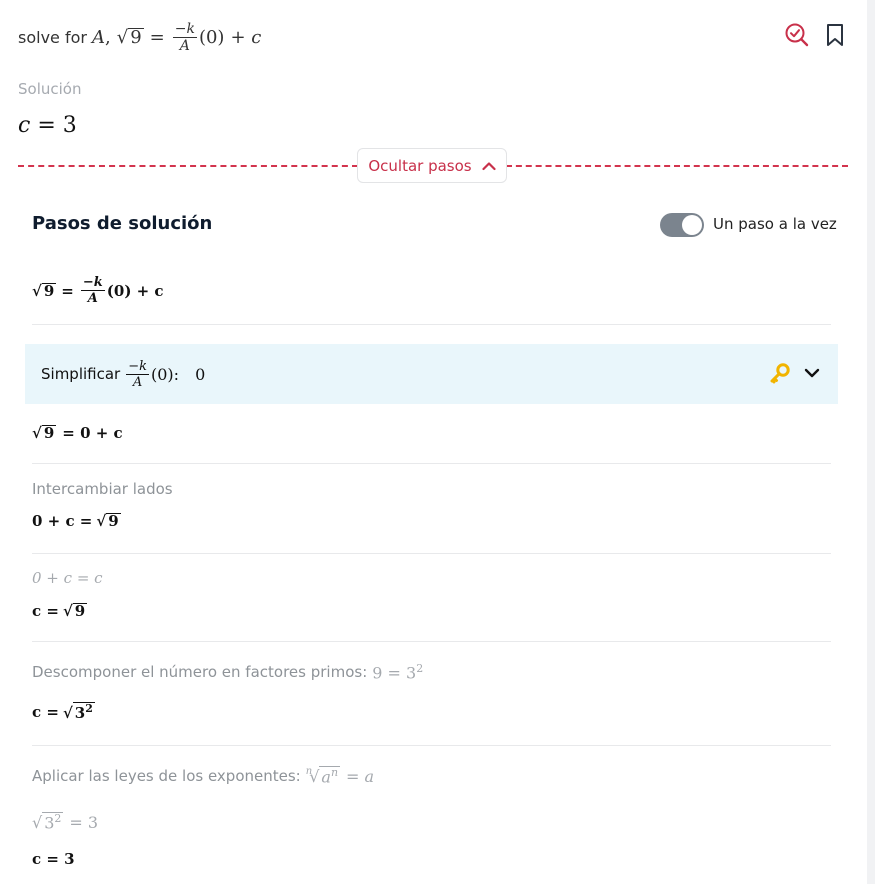  What do you see at coordinates (246, 37) in the screenshot?
I see `query-plus-c: + c` at bounding box center [246, 37].